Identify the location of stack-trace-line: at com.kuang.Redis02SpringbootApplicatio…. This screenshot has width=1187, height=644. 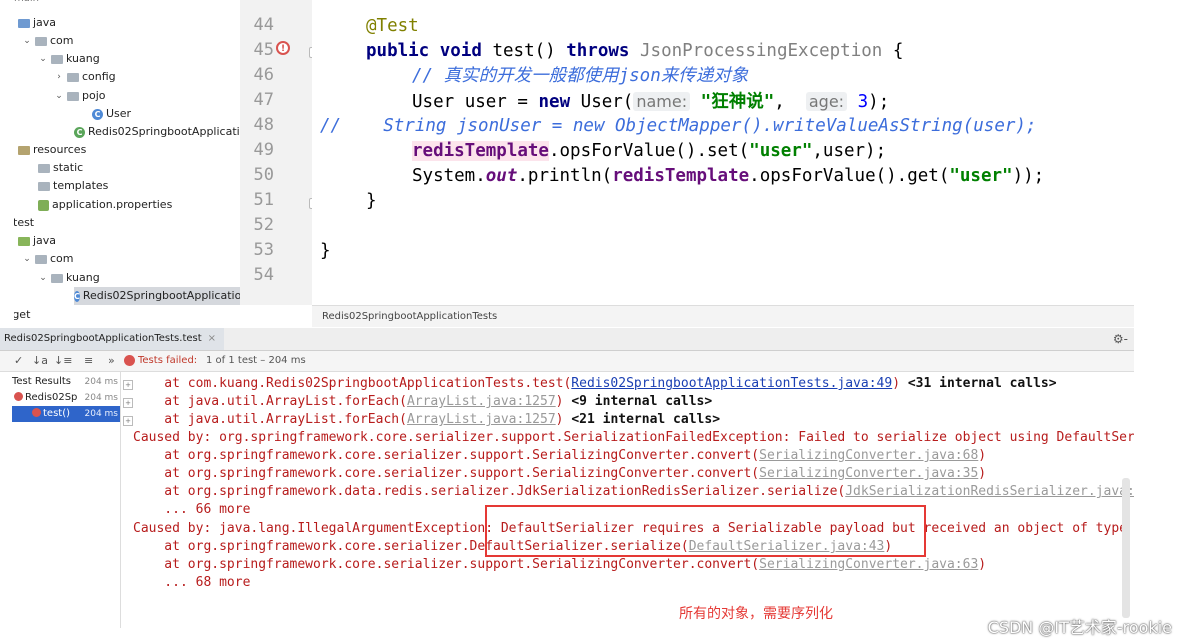
(595, 384).